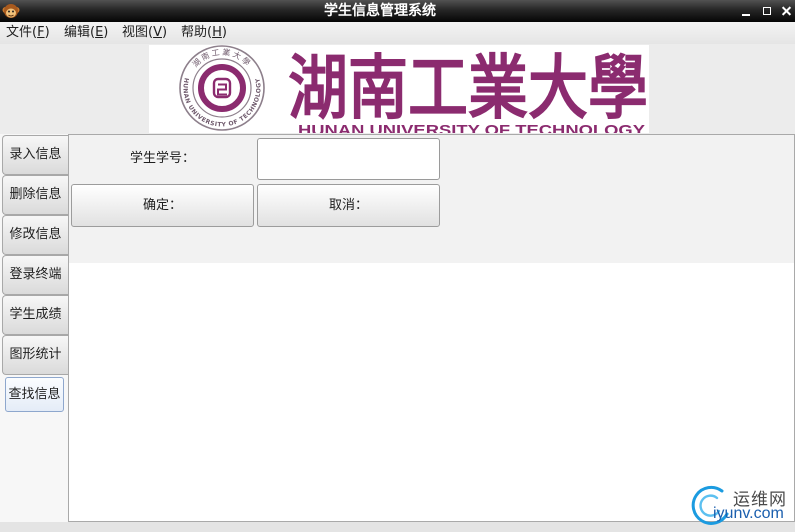 The height and width of the screenshot is (532, 795). What do you see at coordinates (397, 33) in the screenshot?
I see `menu-bar: 文件(F) 编辑(E) 视图(V) 帮助(H)` at bounding box center [397, 33].